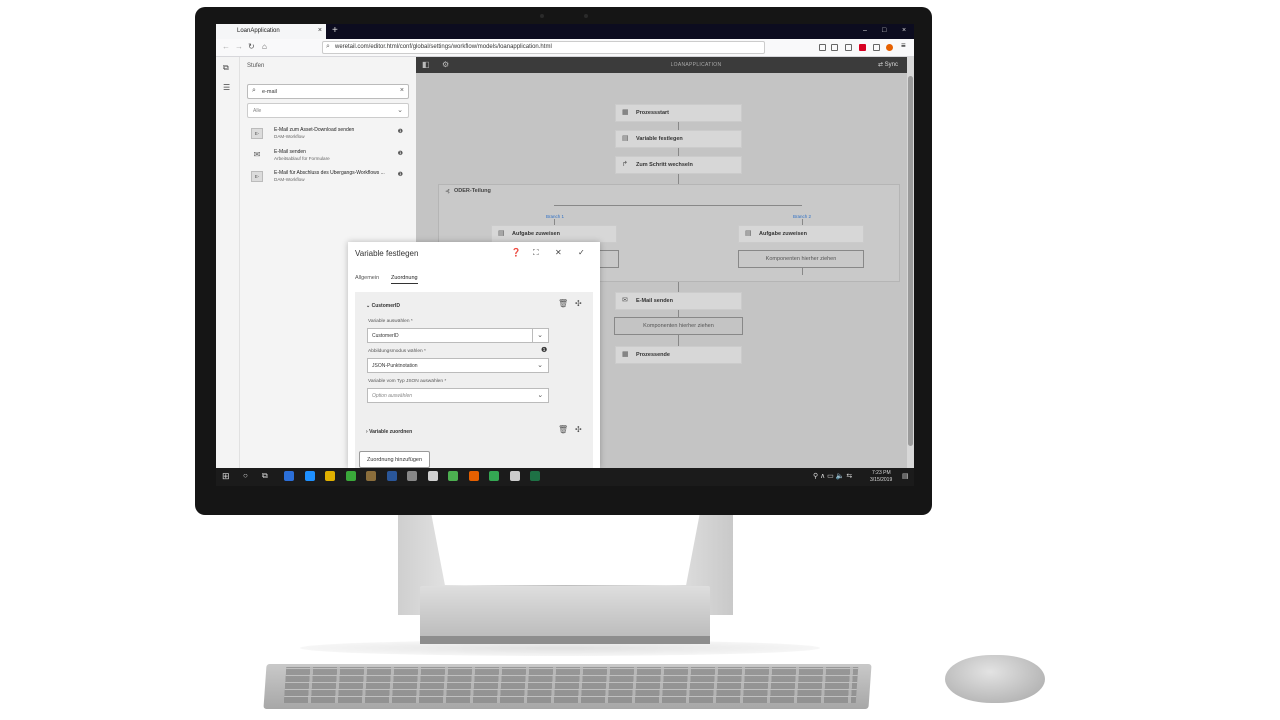 The height and width of the screenshot is (720, 1280). Describe the element at coordinates (678, 355) in the screenshot. I see `node-process-end: ▦ Prozessende` at that location.